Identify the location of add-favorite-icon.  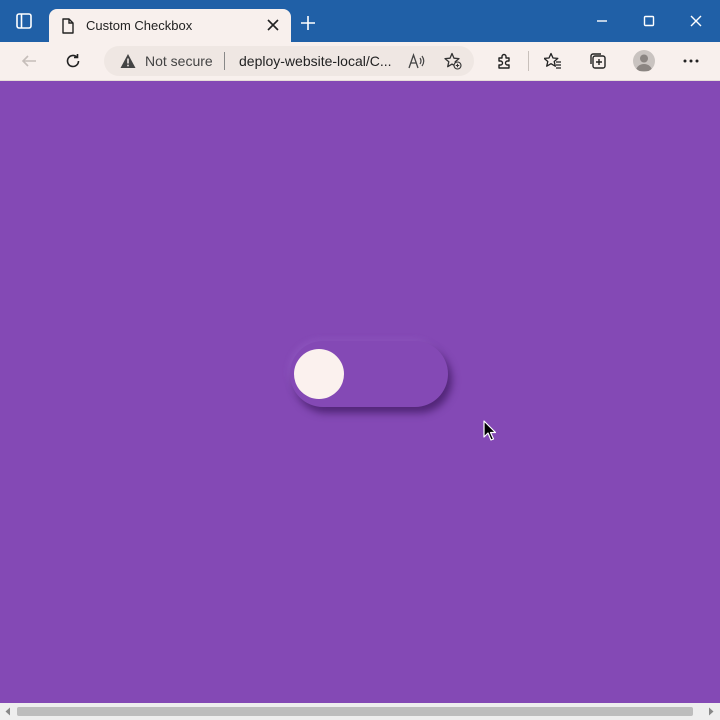
(453, 61).